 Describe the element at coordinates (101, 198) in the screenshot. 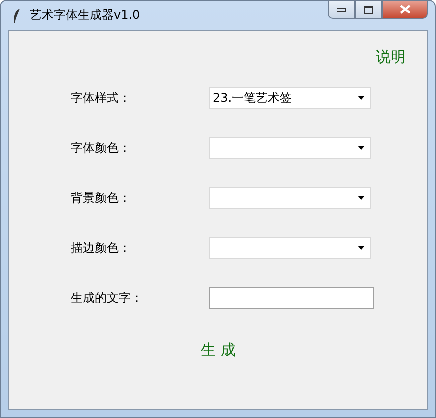

I see `field-label: 背景颜色：` at that location.